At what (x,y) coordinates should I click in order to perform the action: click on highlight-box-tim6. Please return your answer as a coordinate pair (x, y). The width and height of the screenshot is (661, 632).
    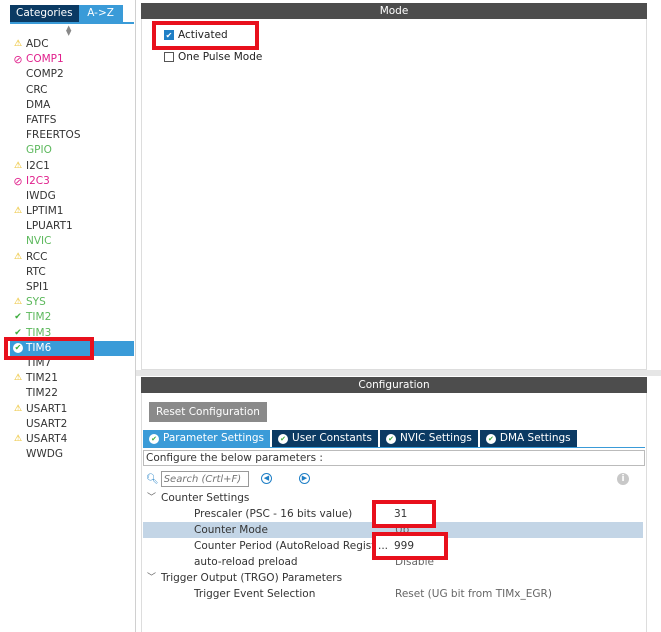
    Looking at the image, I should click on (49, 348).